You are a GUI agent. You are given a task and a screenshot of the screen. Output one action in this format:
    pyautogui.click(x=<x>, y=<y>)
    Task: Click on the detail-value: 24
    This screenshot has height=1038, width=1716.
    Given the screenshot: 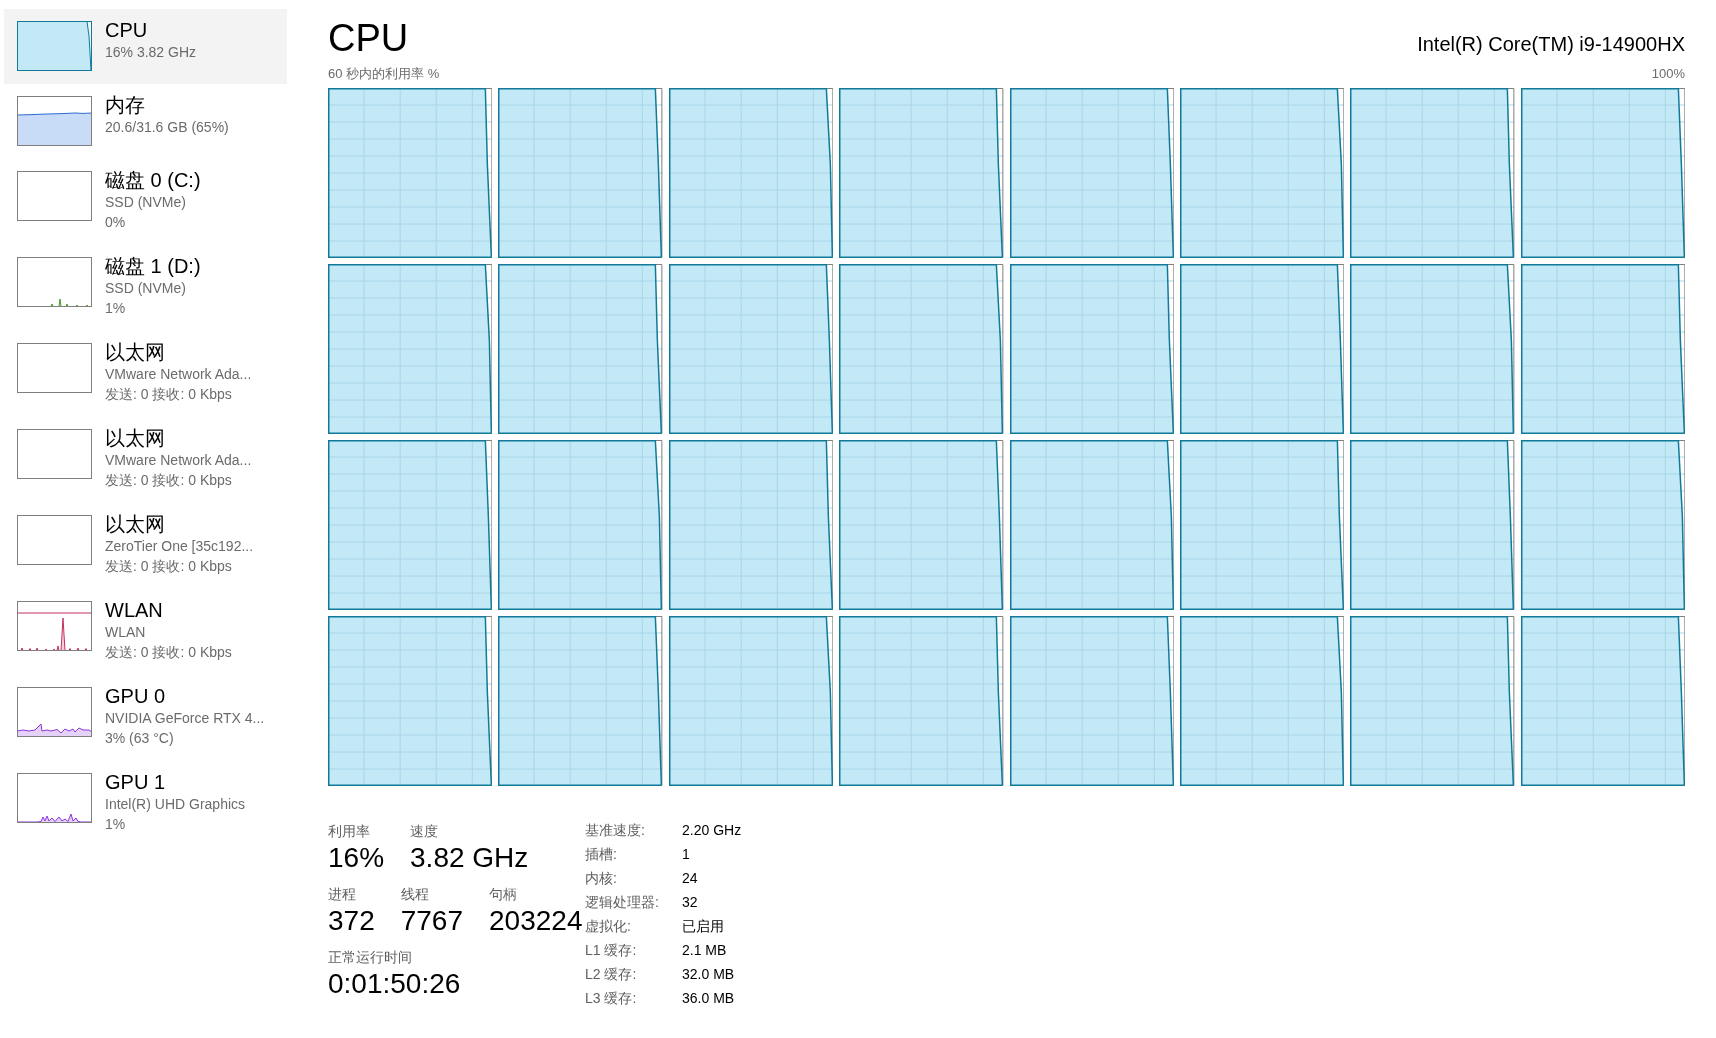 What is the action you would take?
    pyautogui.click(x=690, y=878)
    